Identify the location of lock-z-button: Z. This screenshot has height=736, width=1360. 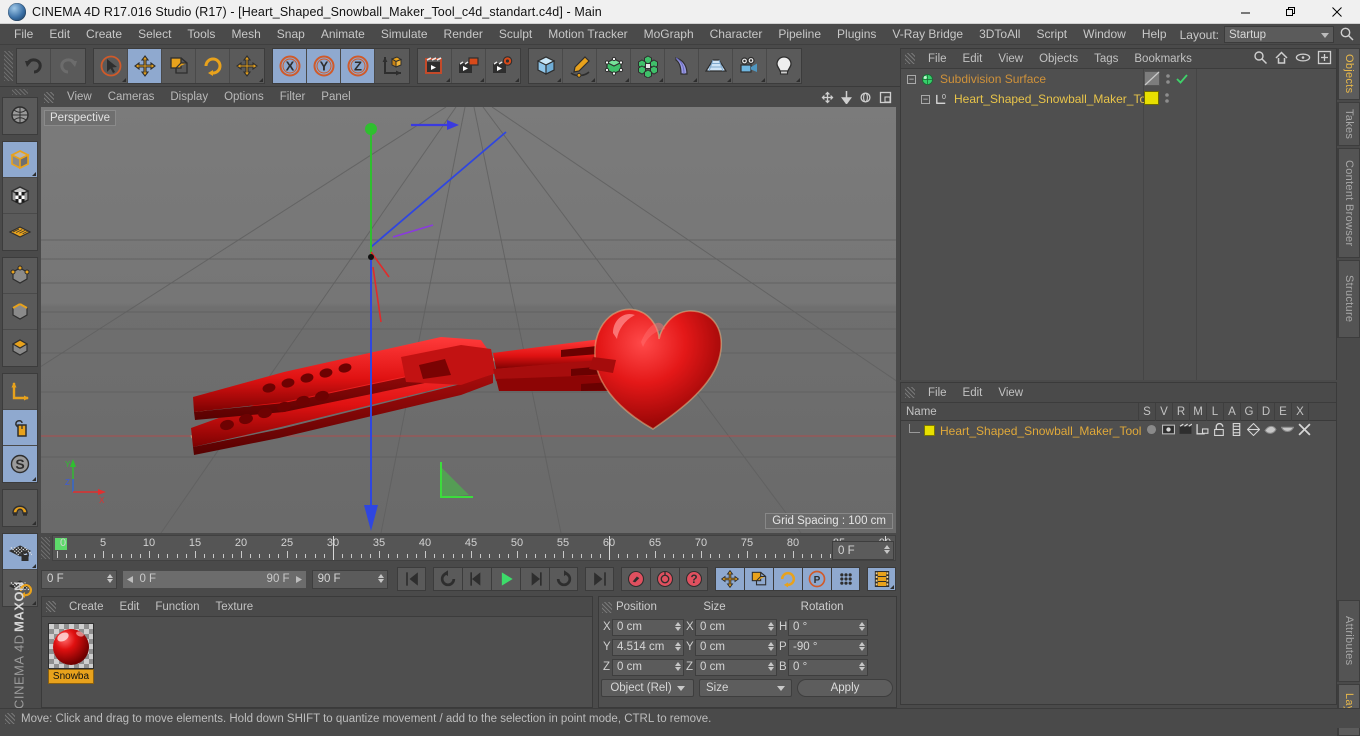
(358, 65).